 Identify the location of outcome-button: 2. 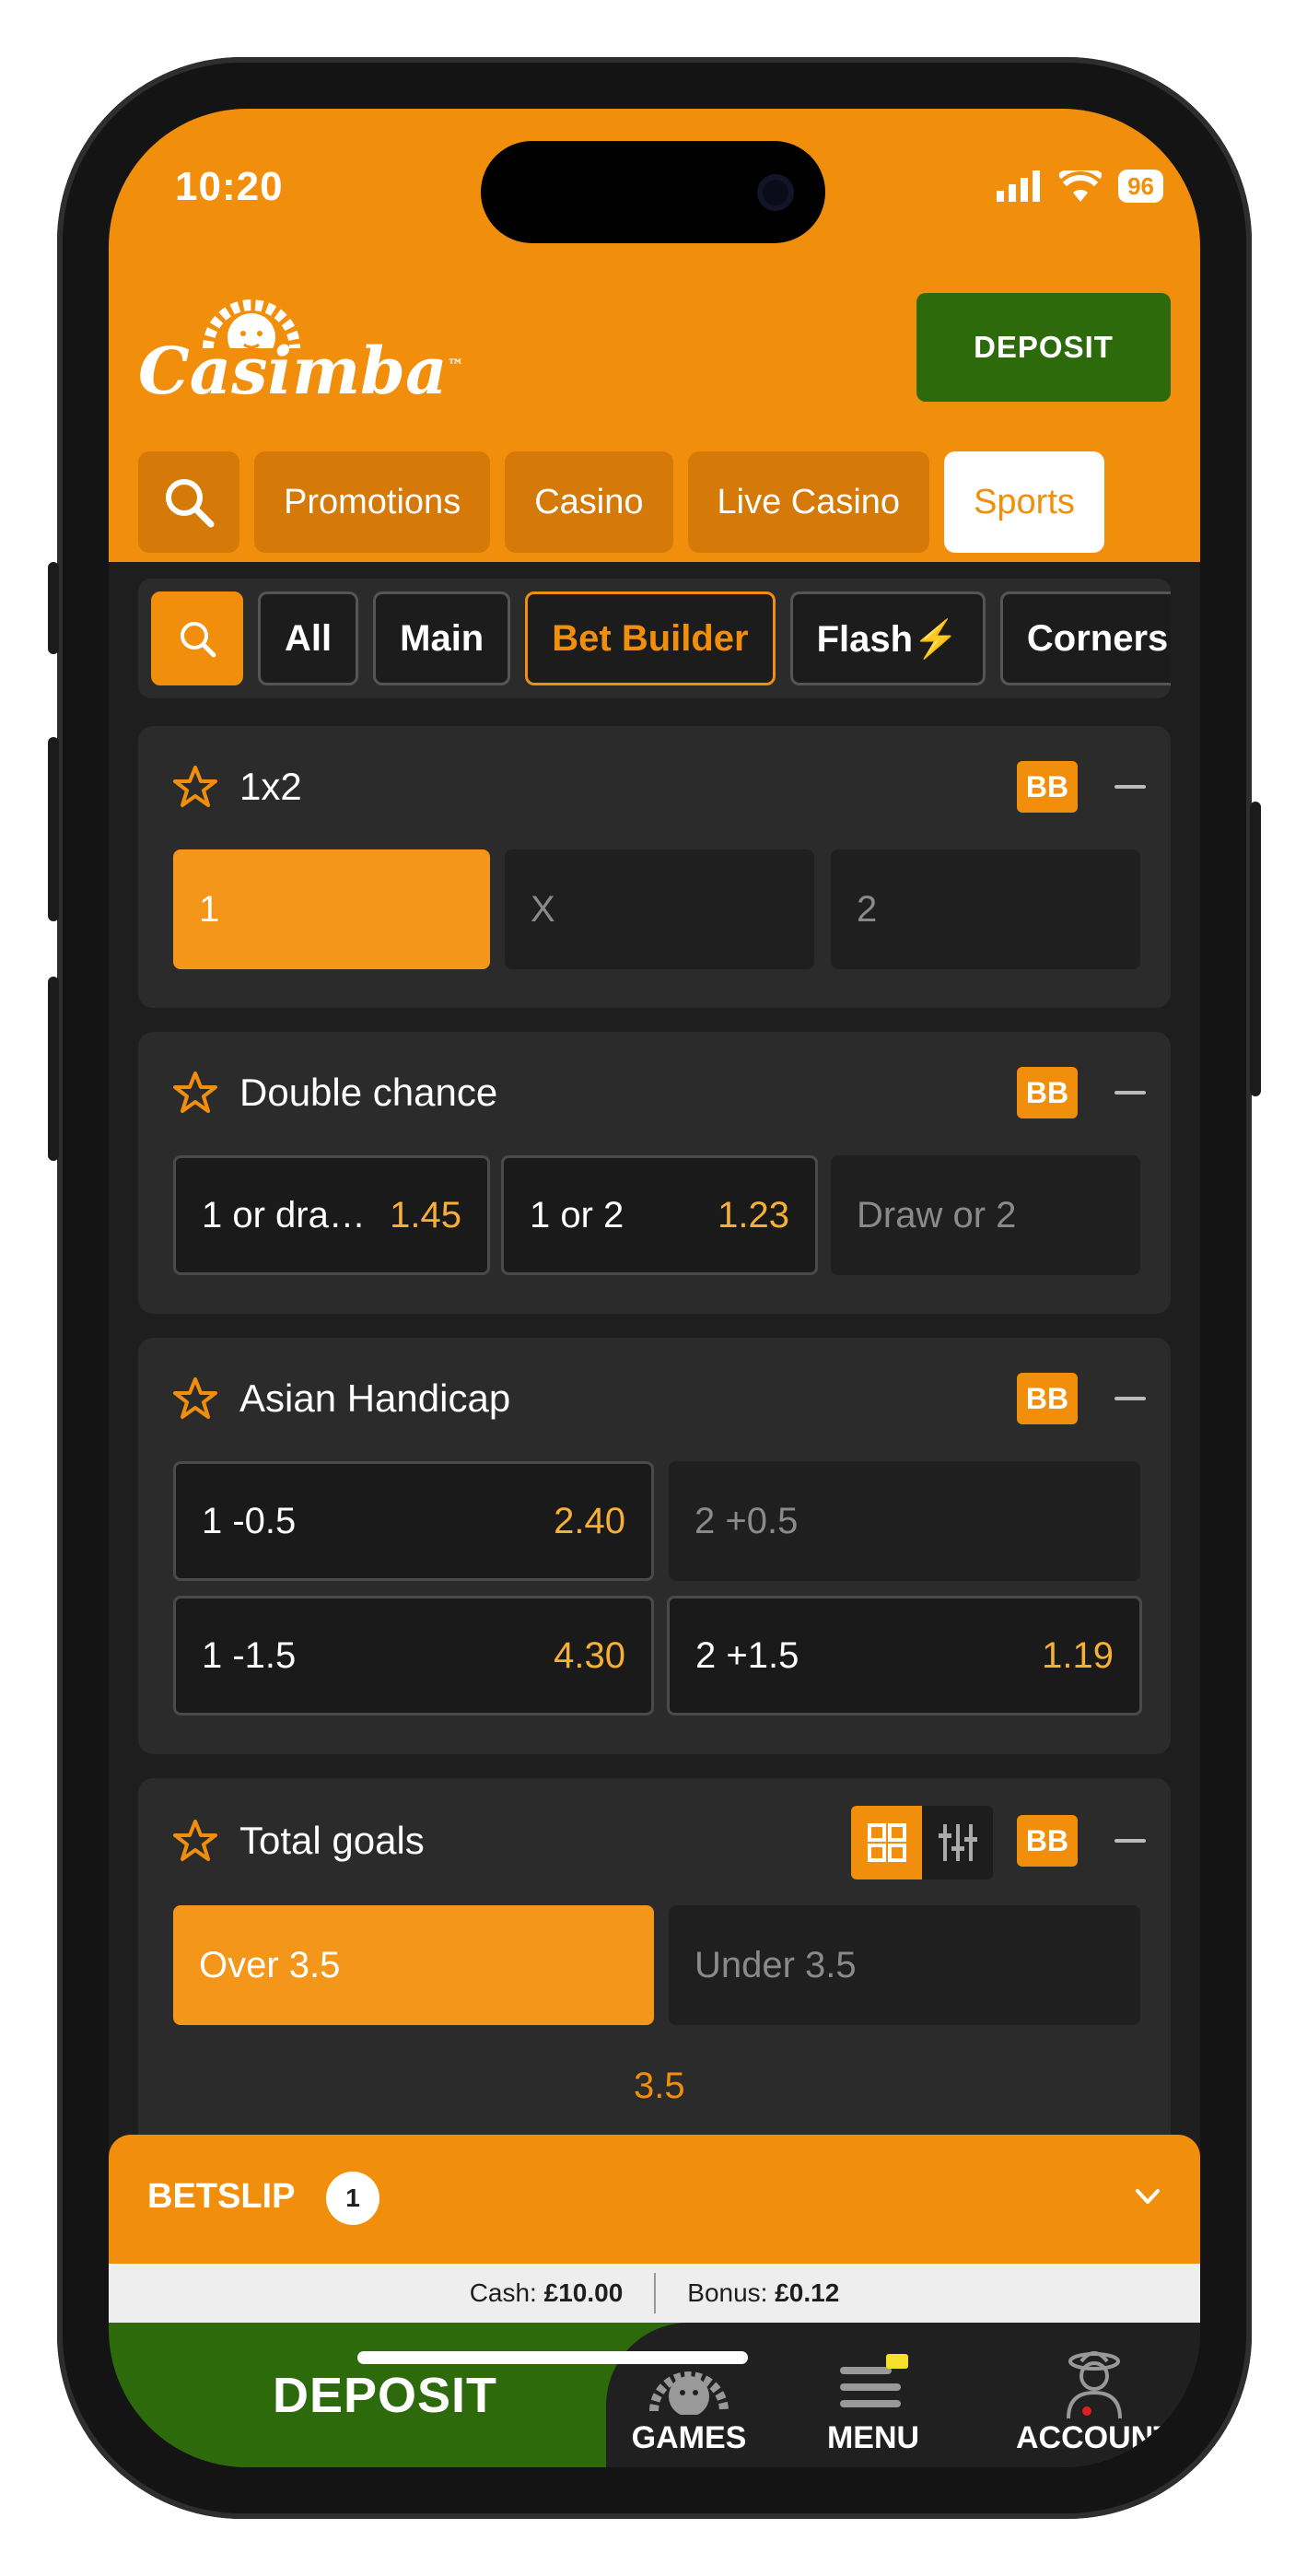
(985, 909).